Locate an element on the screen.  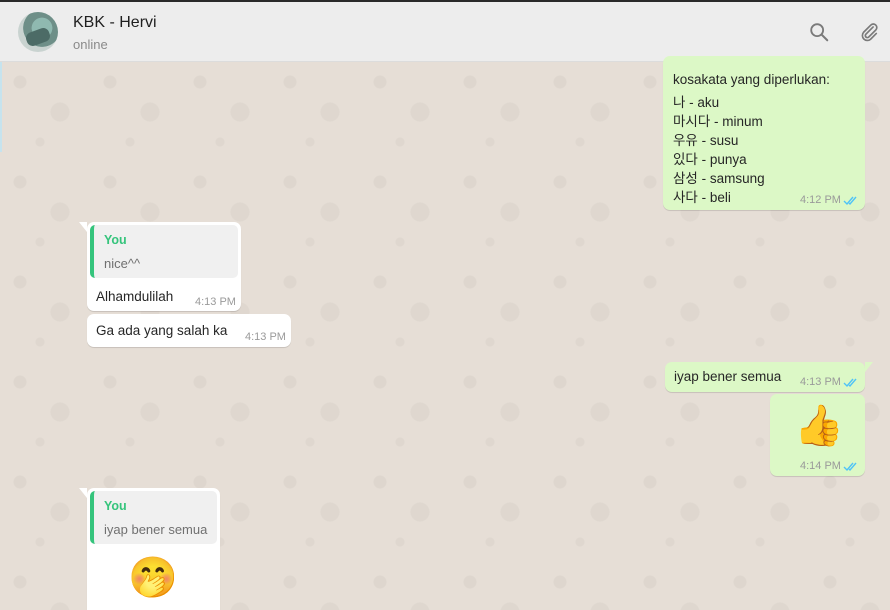
thumbs-up-icon: 👍 is located at coordinates (819, 426).